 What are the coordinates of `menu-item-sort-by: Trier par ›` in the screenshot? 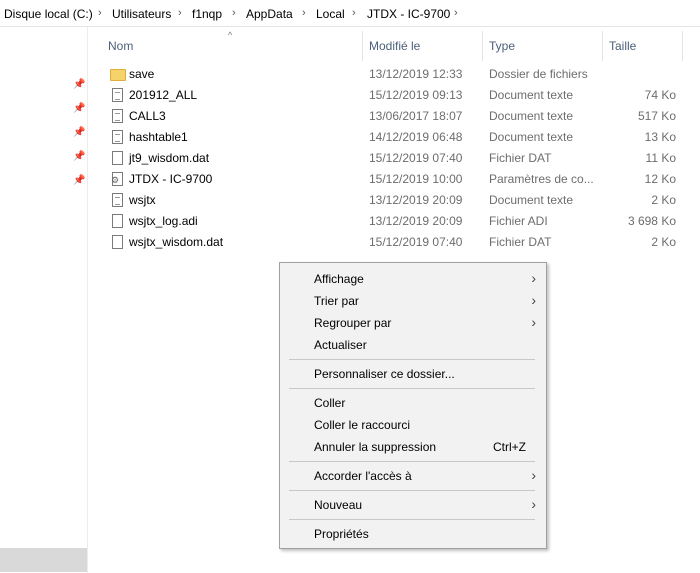 It's located at (413, 301).